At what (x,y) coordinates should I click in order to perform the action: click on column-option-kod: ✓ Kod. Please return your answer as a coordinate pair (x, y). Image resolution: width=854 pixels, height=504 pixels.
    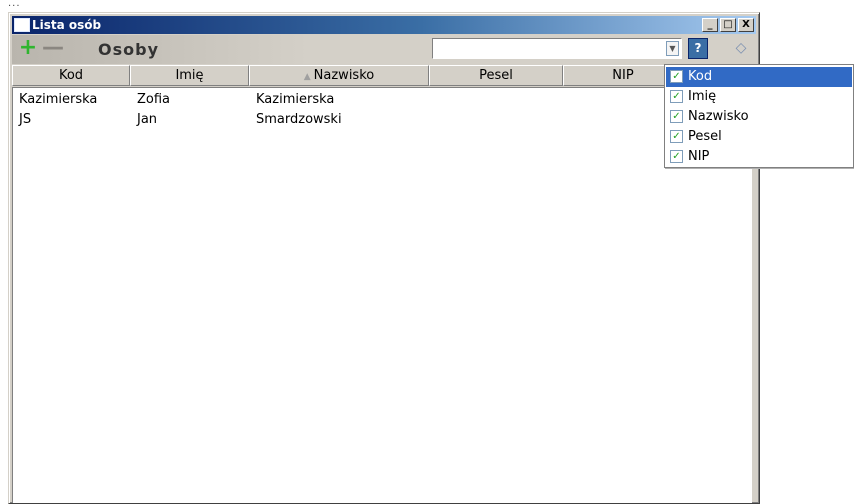
    Looking at the image, I should click on (759, 77).